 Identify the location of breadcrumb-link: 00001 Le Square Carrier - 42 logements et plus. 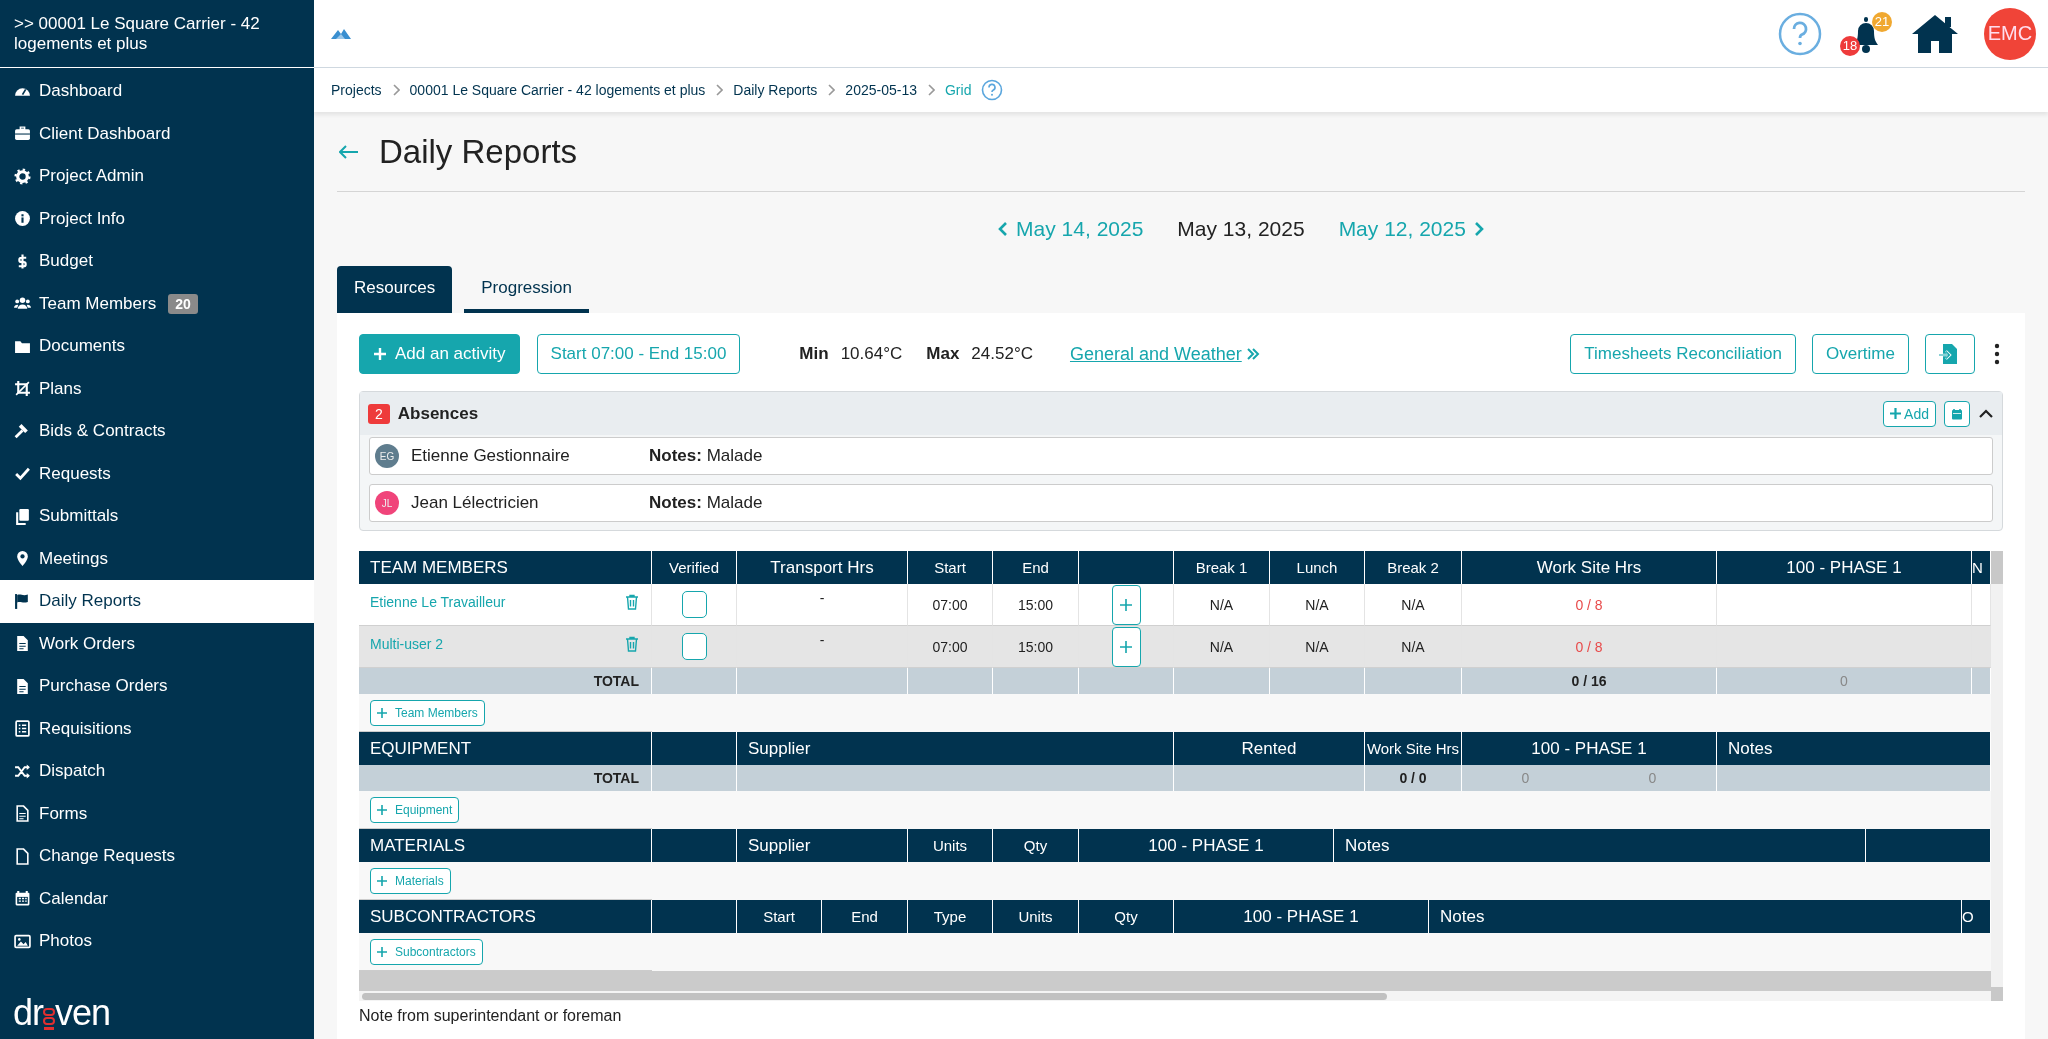
(557, 90).